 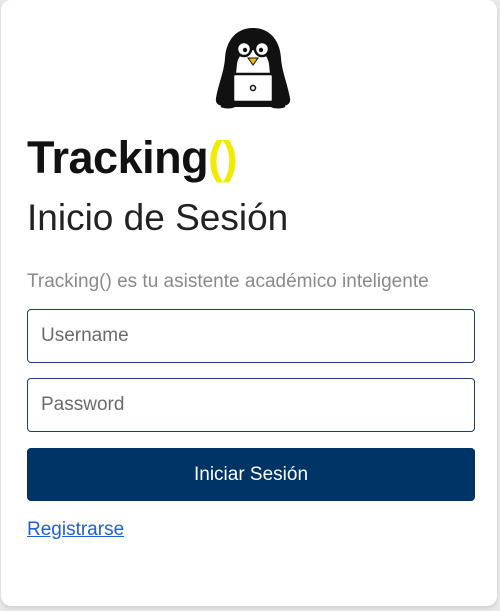 I want to click on username-input, so click(x=251, y=336).